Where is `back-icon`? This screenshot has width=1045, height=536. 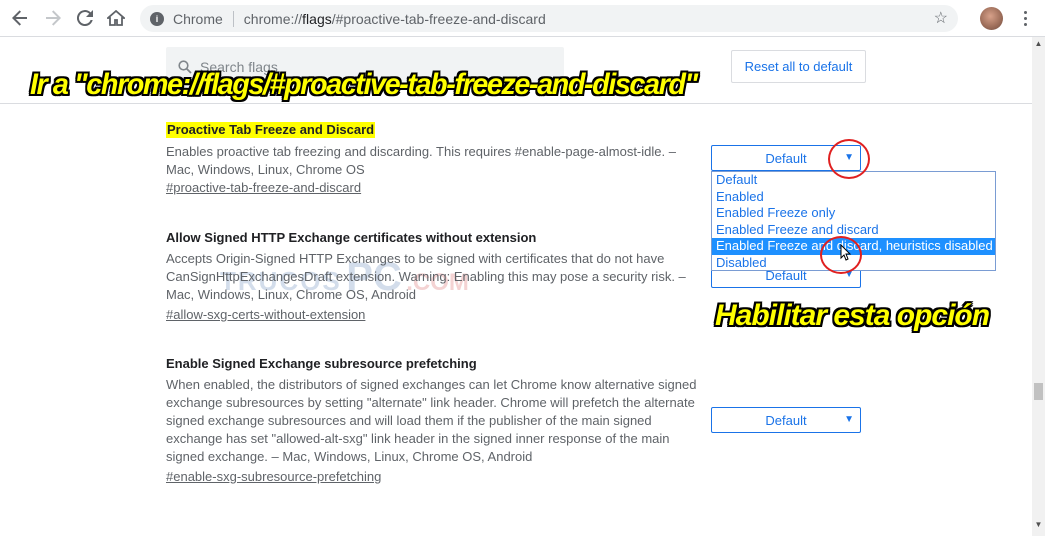 back-icon is located at coordinates (20, 18).